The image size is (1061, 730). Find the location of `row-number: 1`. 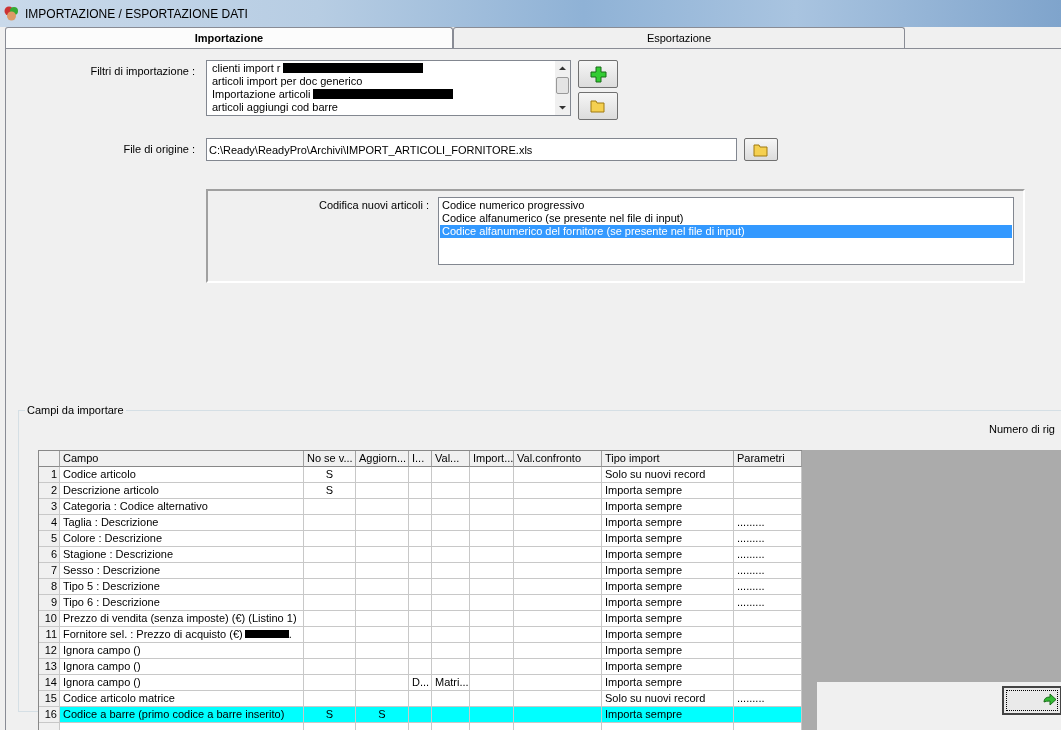

row-number: 1 is located at coordinates (49, 475).